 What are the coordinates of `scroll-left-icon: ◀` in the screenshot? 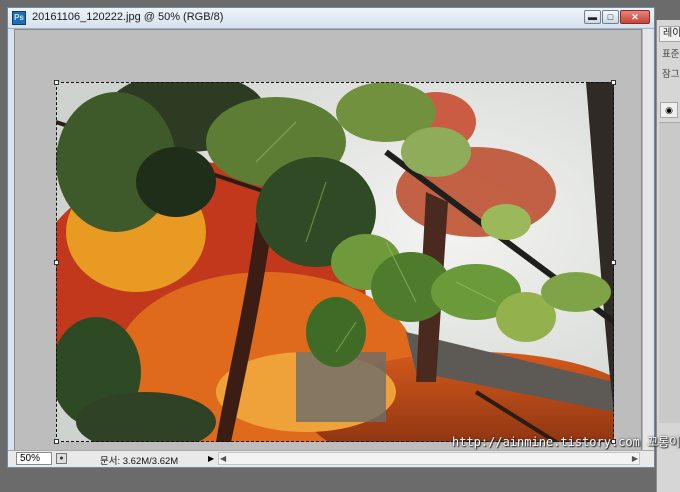 It's located at (223, 458).